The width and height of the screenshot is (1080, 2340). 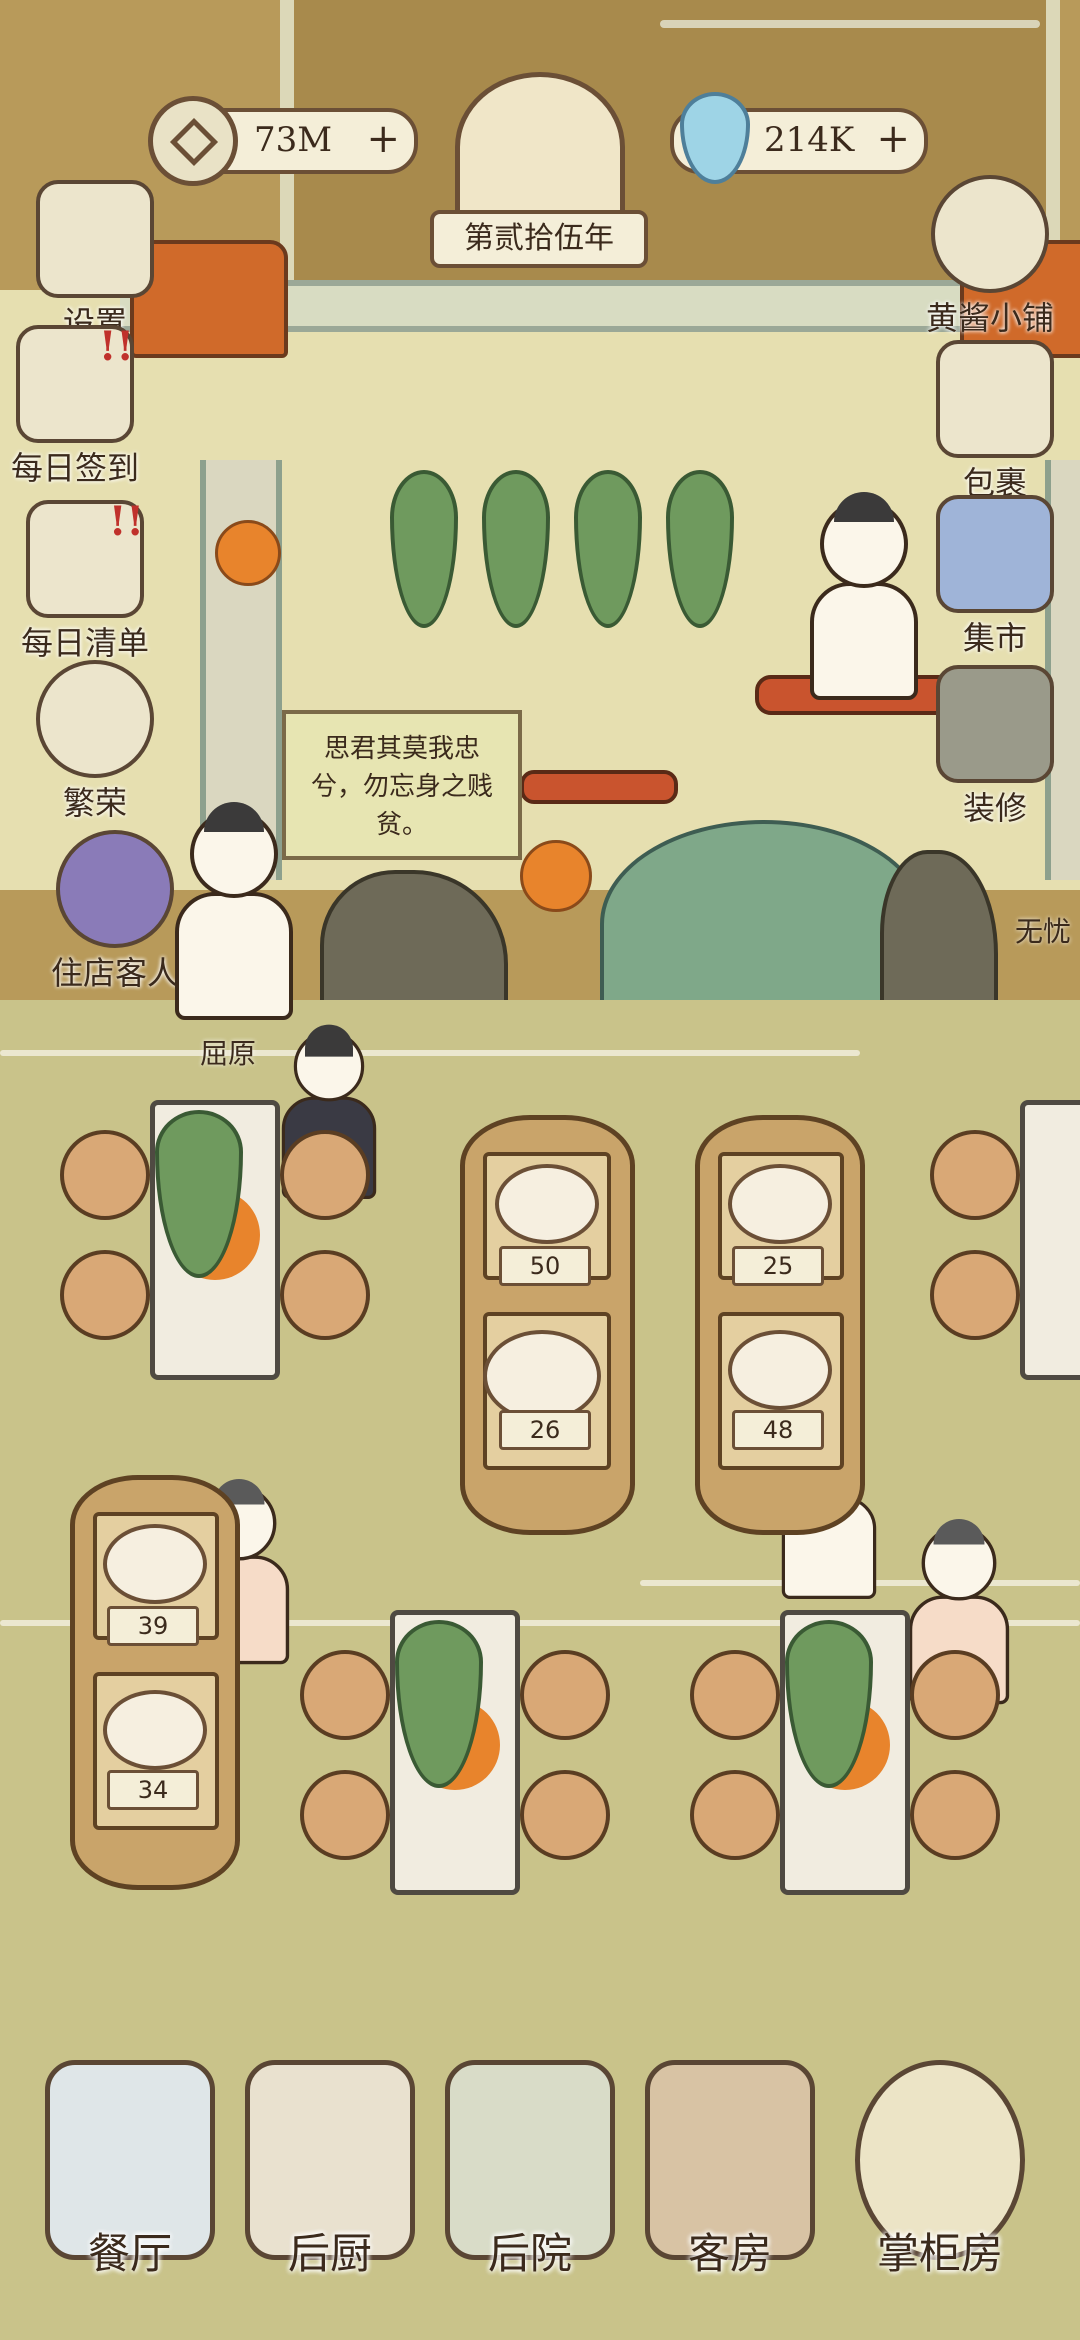 What do you see at coordinates (539, 239) in the screenshot?
I see `year-label: 第贰拾伍年` at bounding box center [539, 239].